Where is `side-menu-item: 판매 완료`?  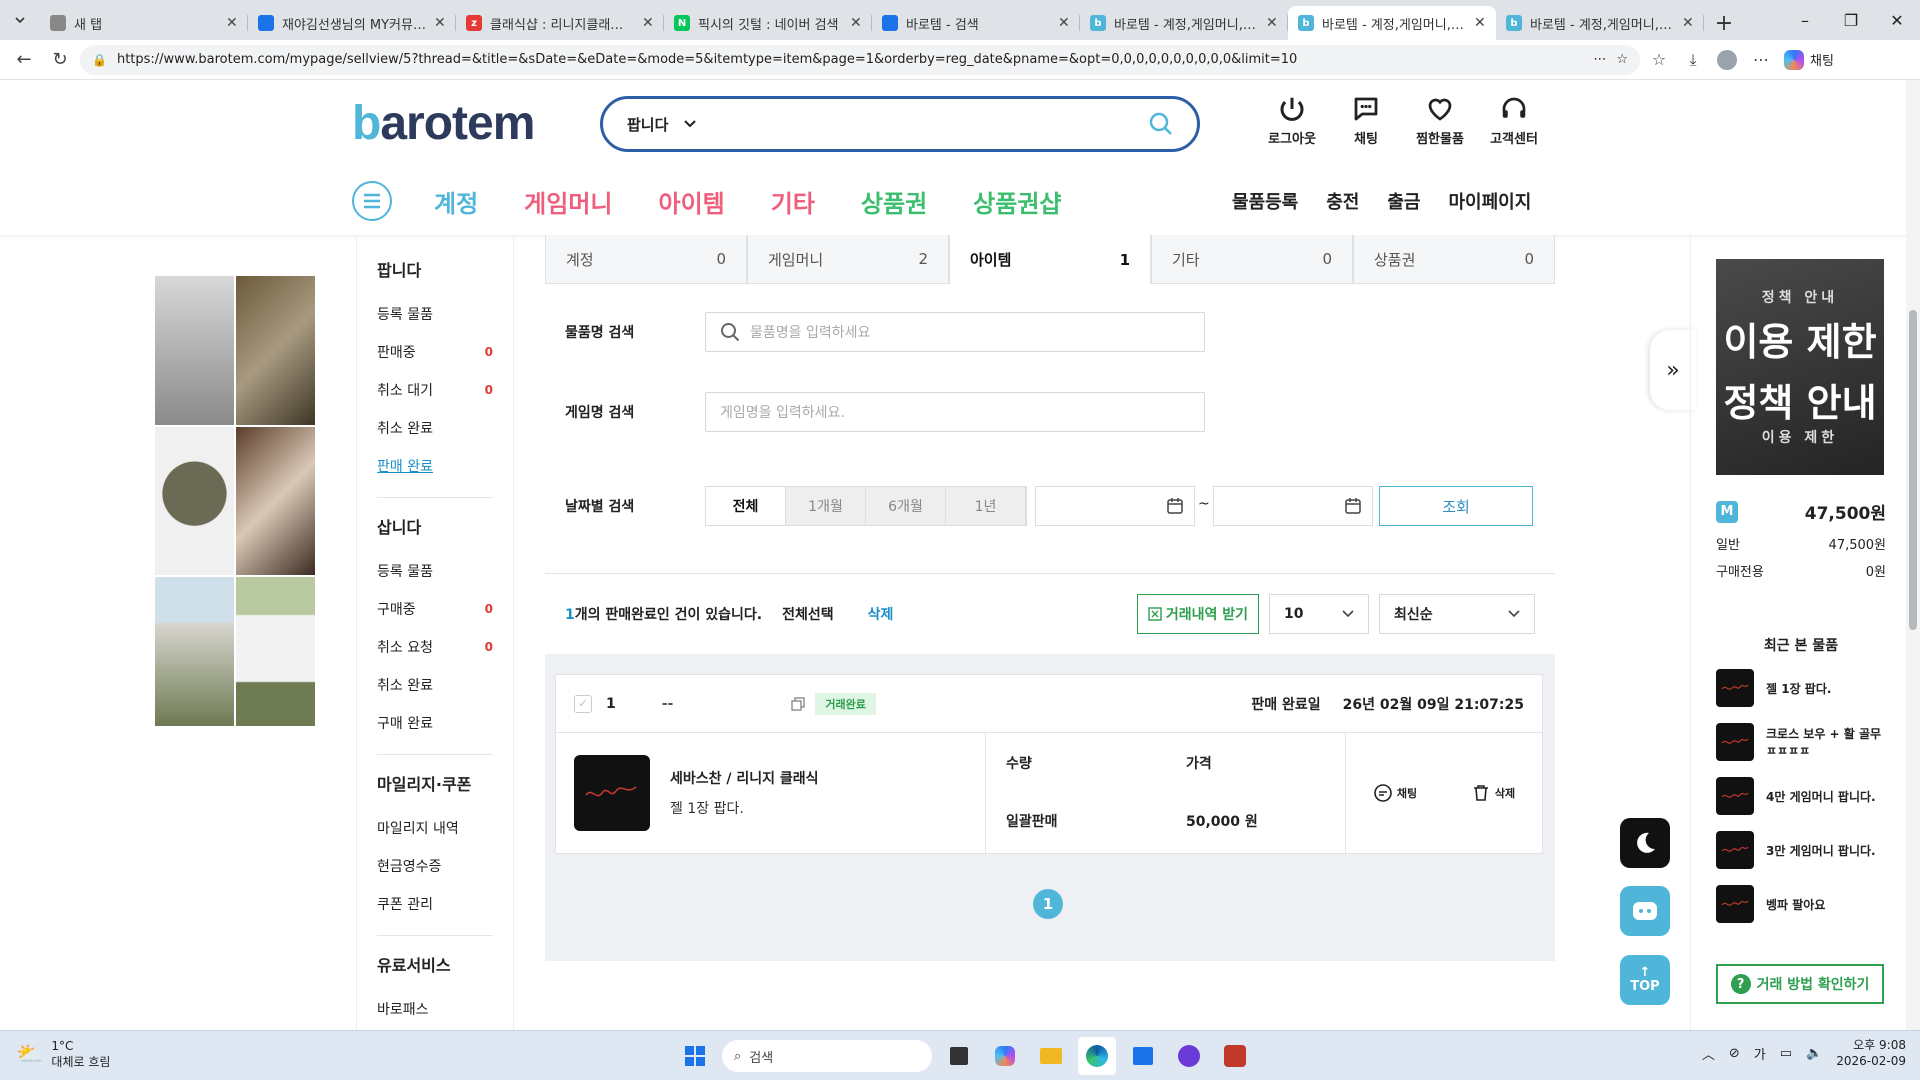
side-menu-item: 판매 완료 is located at coordinates (445, 466).